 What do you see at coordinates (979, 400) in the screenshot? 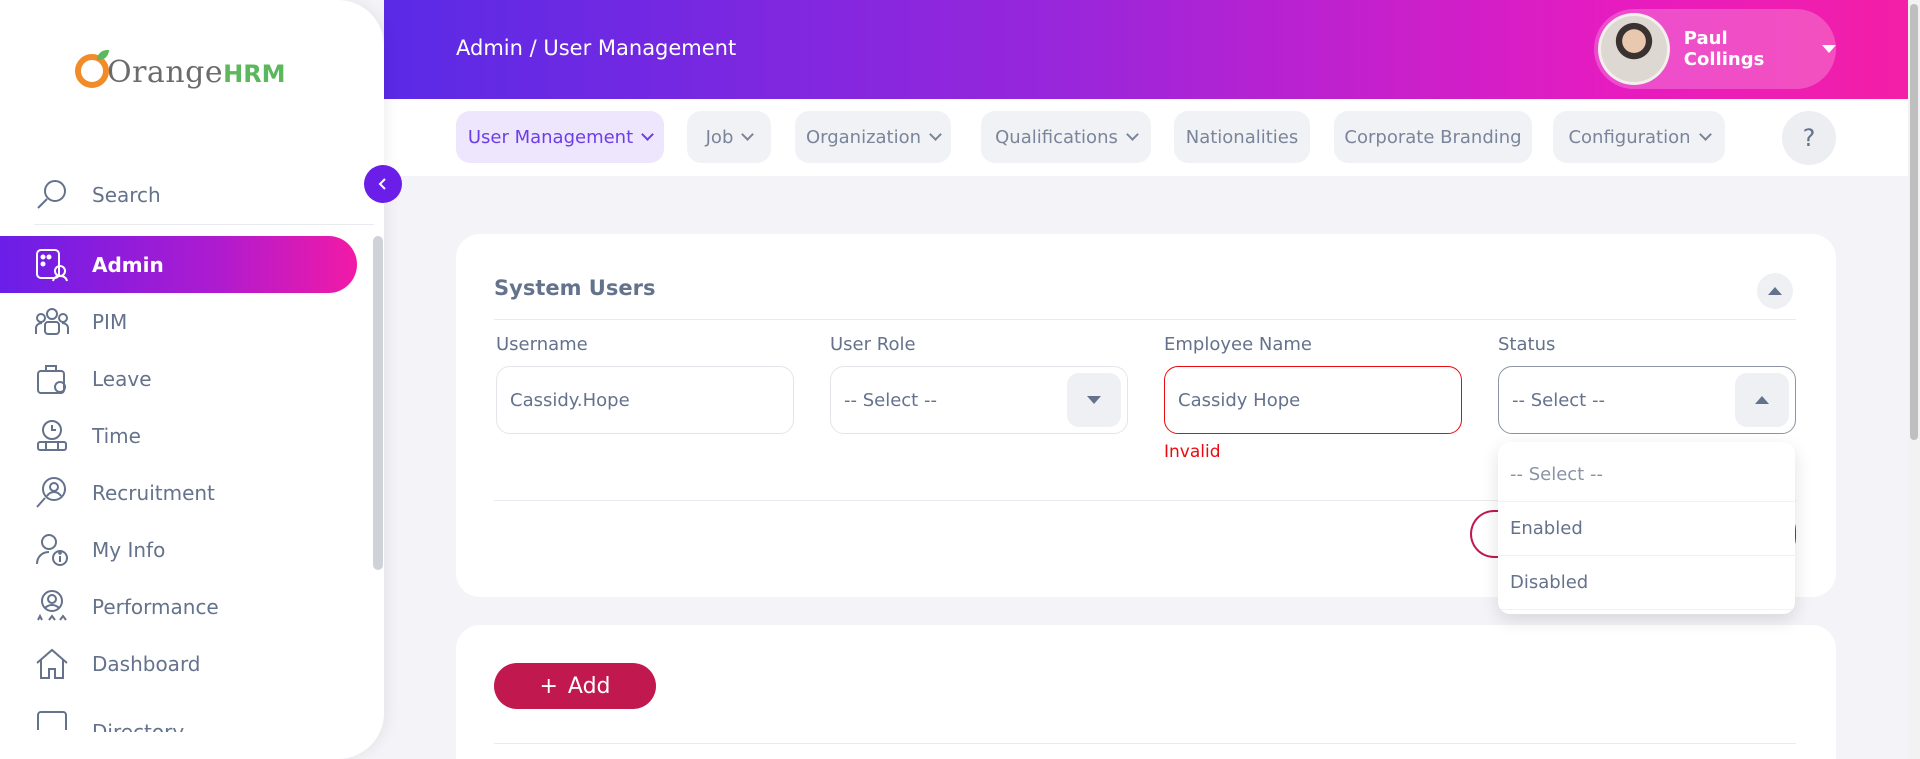
I see `user-role-select: -- Select --` at bounding box center [979, 400].